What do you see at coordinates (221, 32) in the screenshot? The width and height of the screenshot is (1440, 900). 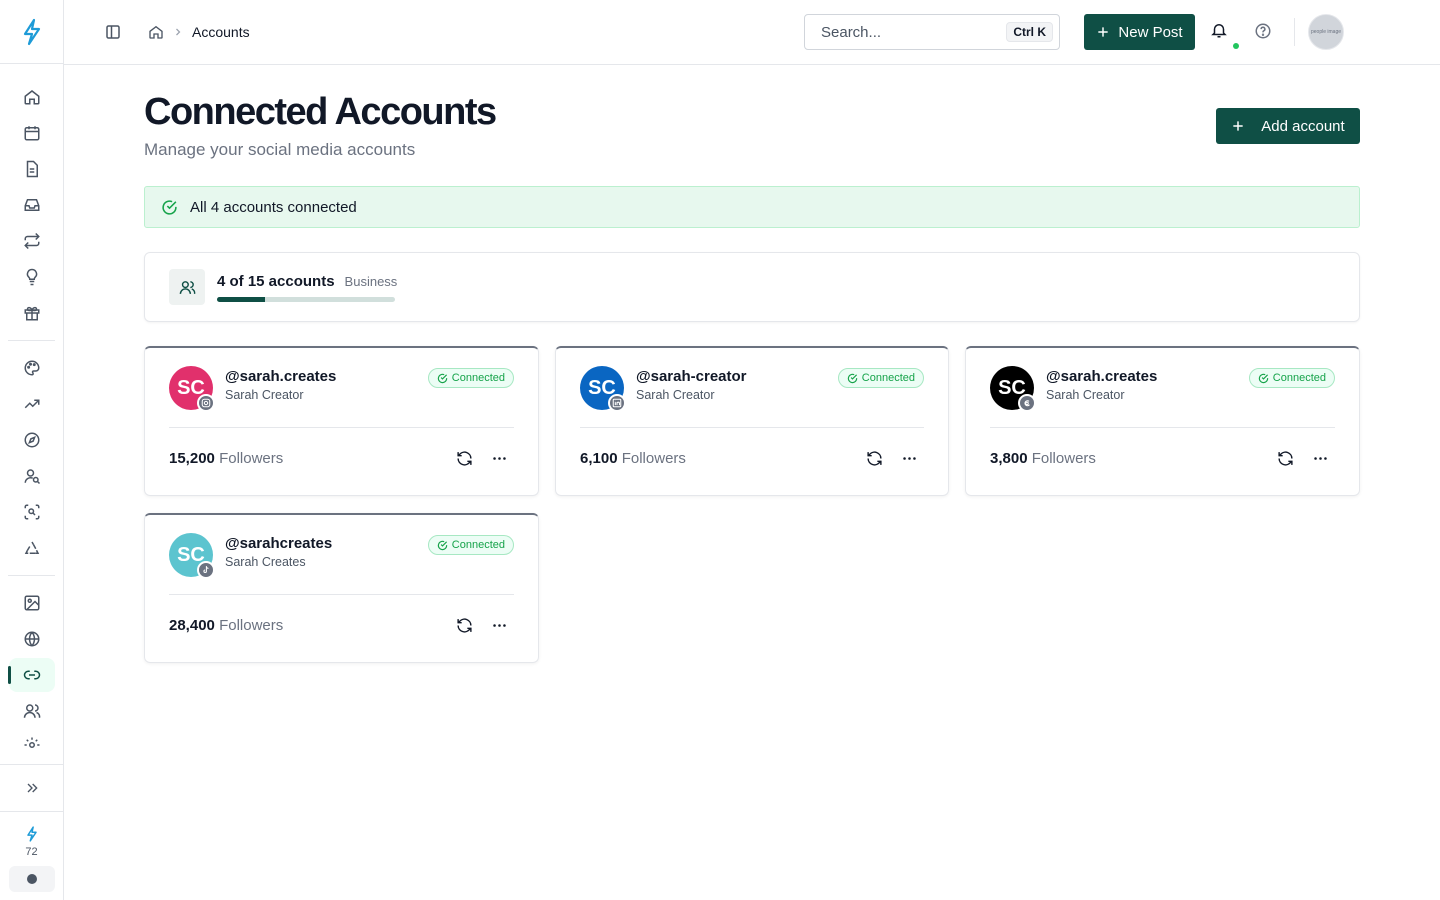 I see `breadcrumb-current: Accounts` at bounding box center [221, 32].